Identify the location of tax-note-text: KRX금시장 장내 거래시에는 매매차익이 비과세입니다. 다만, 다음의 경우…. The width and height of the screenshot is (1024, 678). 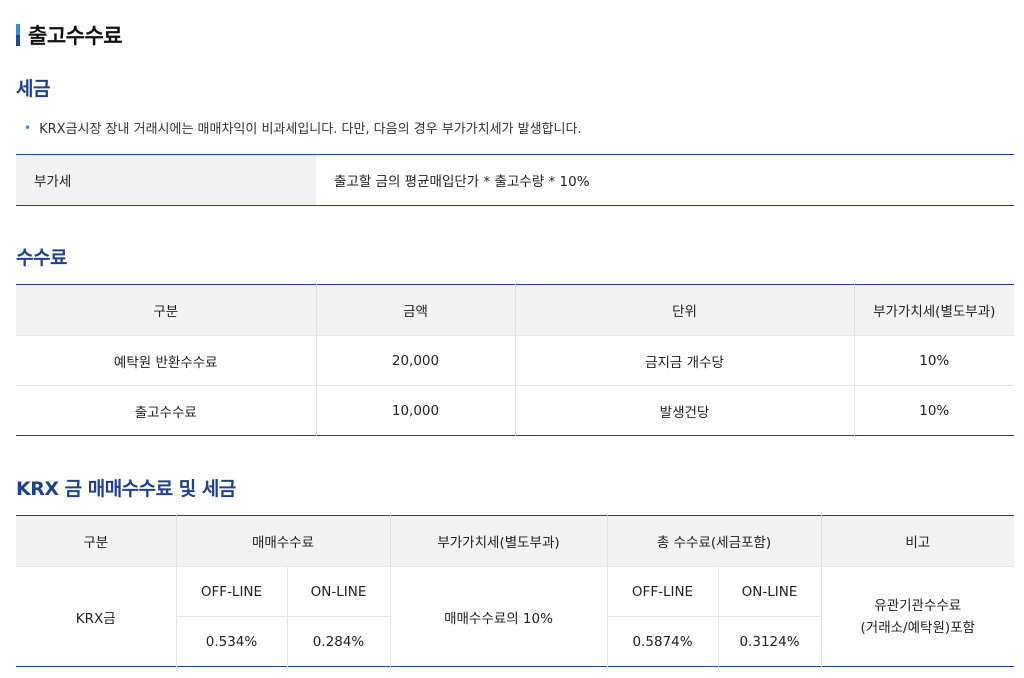
(310, 129).